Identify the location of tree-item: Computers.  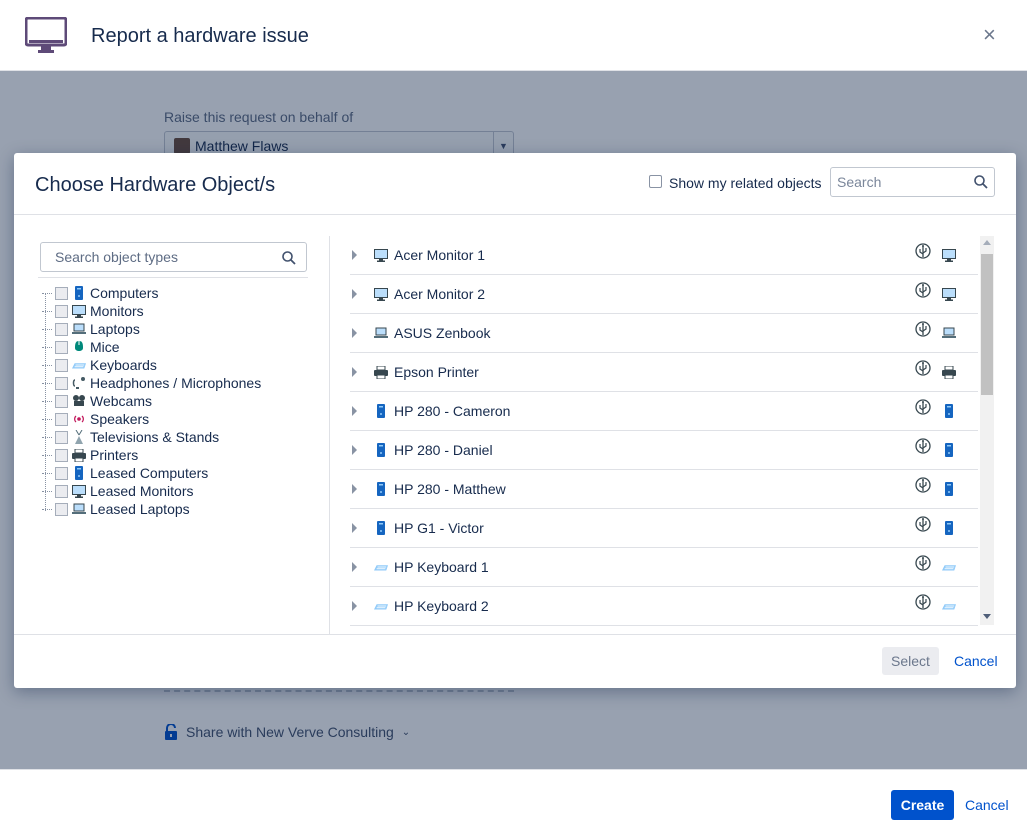
(151, 293).